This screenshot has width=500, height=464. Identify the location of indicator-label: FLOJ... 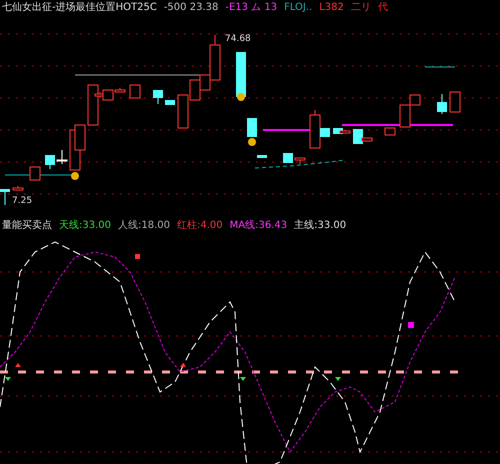
(298, 7).